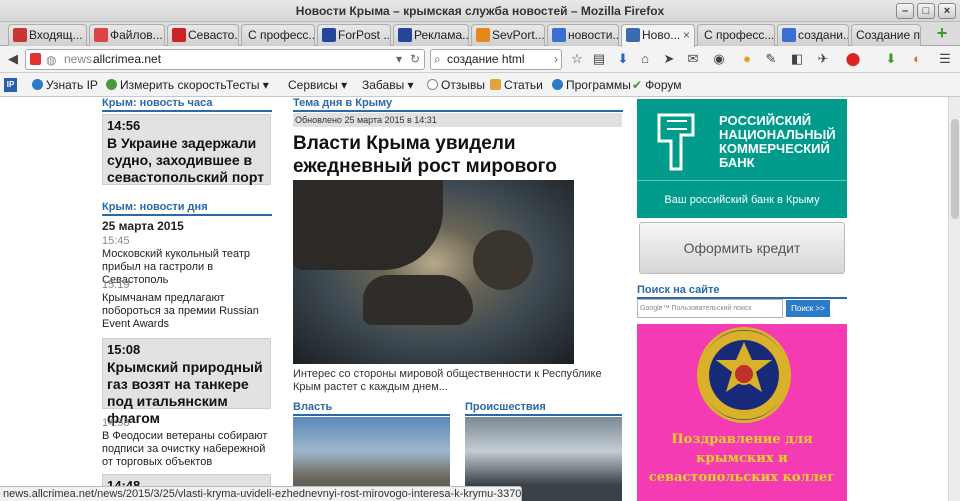  I want to click on forpost-icon, so click(329, 35).